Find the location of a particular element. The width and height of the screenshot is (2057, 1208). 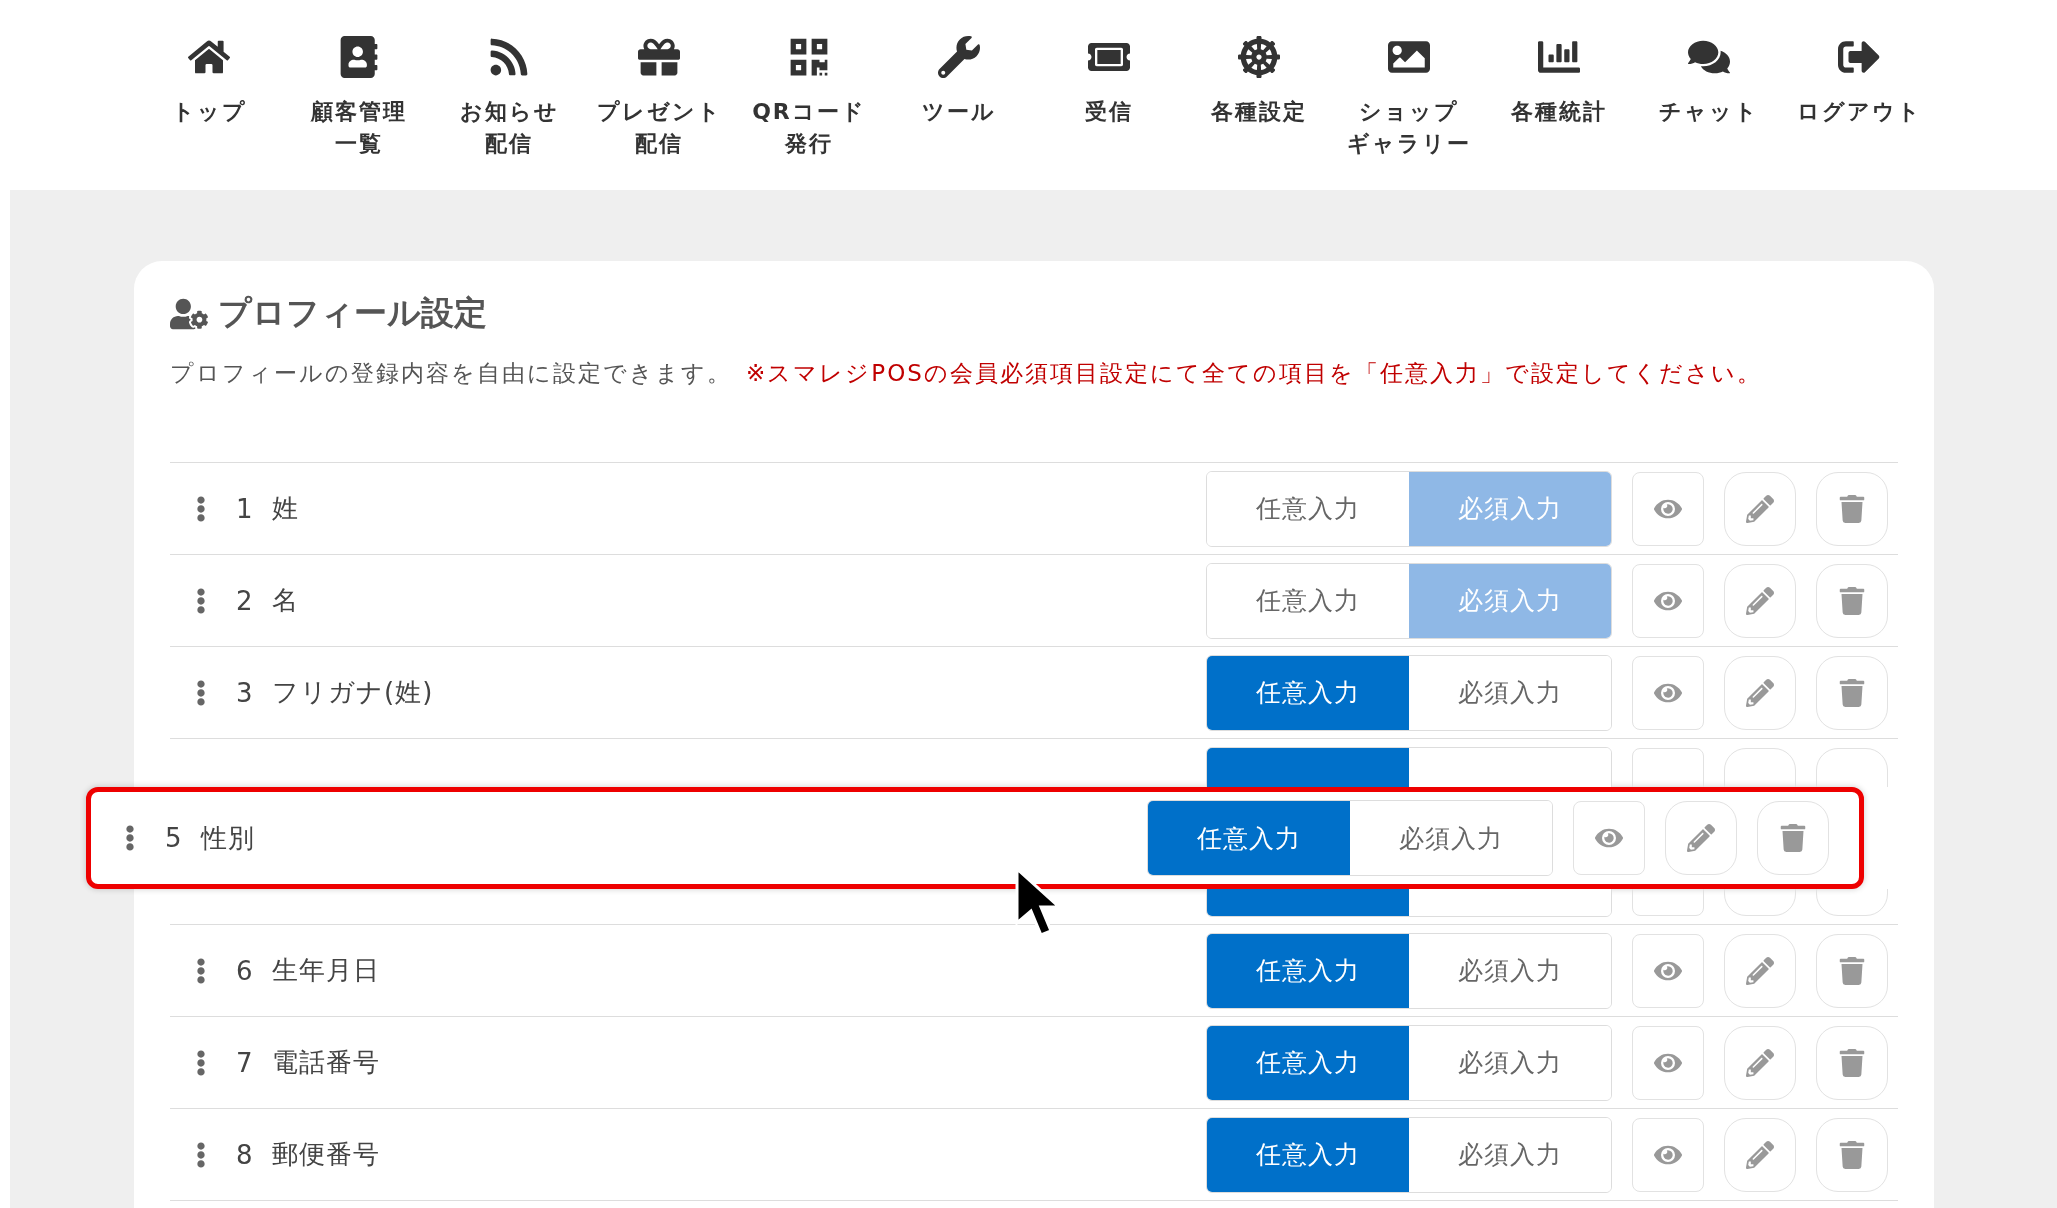

field-name: フリガナ(姓) is located at coordinates (353, 692).